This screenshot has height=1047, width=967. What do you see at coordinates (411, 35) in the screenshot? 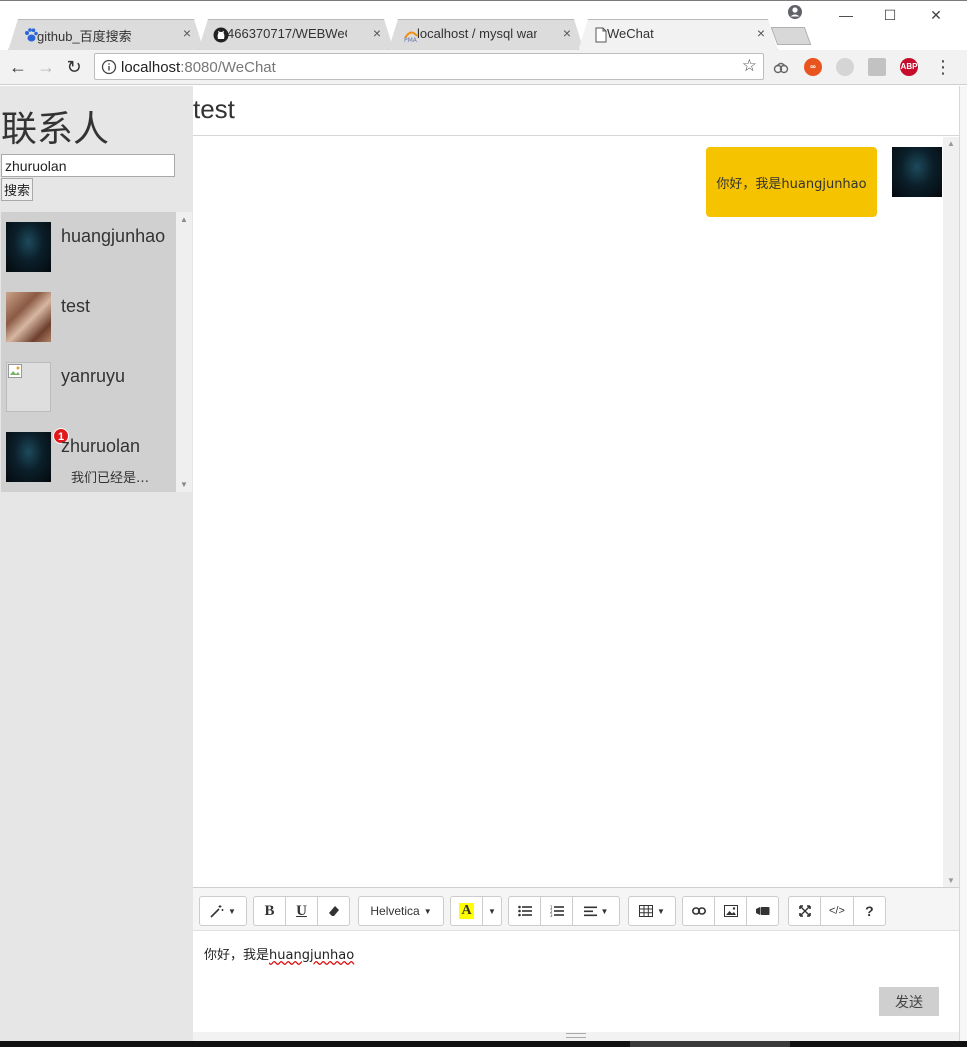
I see `phpmyadmin-icon: PMA` at bounding box center [411, 35].